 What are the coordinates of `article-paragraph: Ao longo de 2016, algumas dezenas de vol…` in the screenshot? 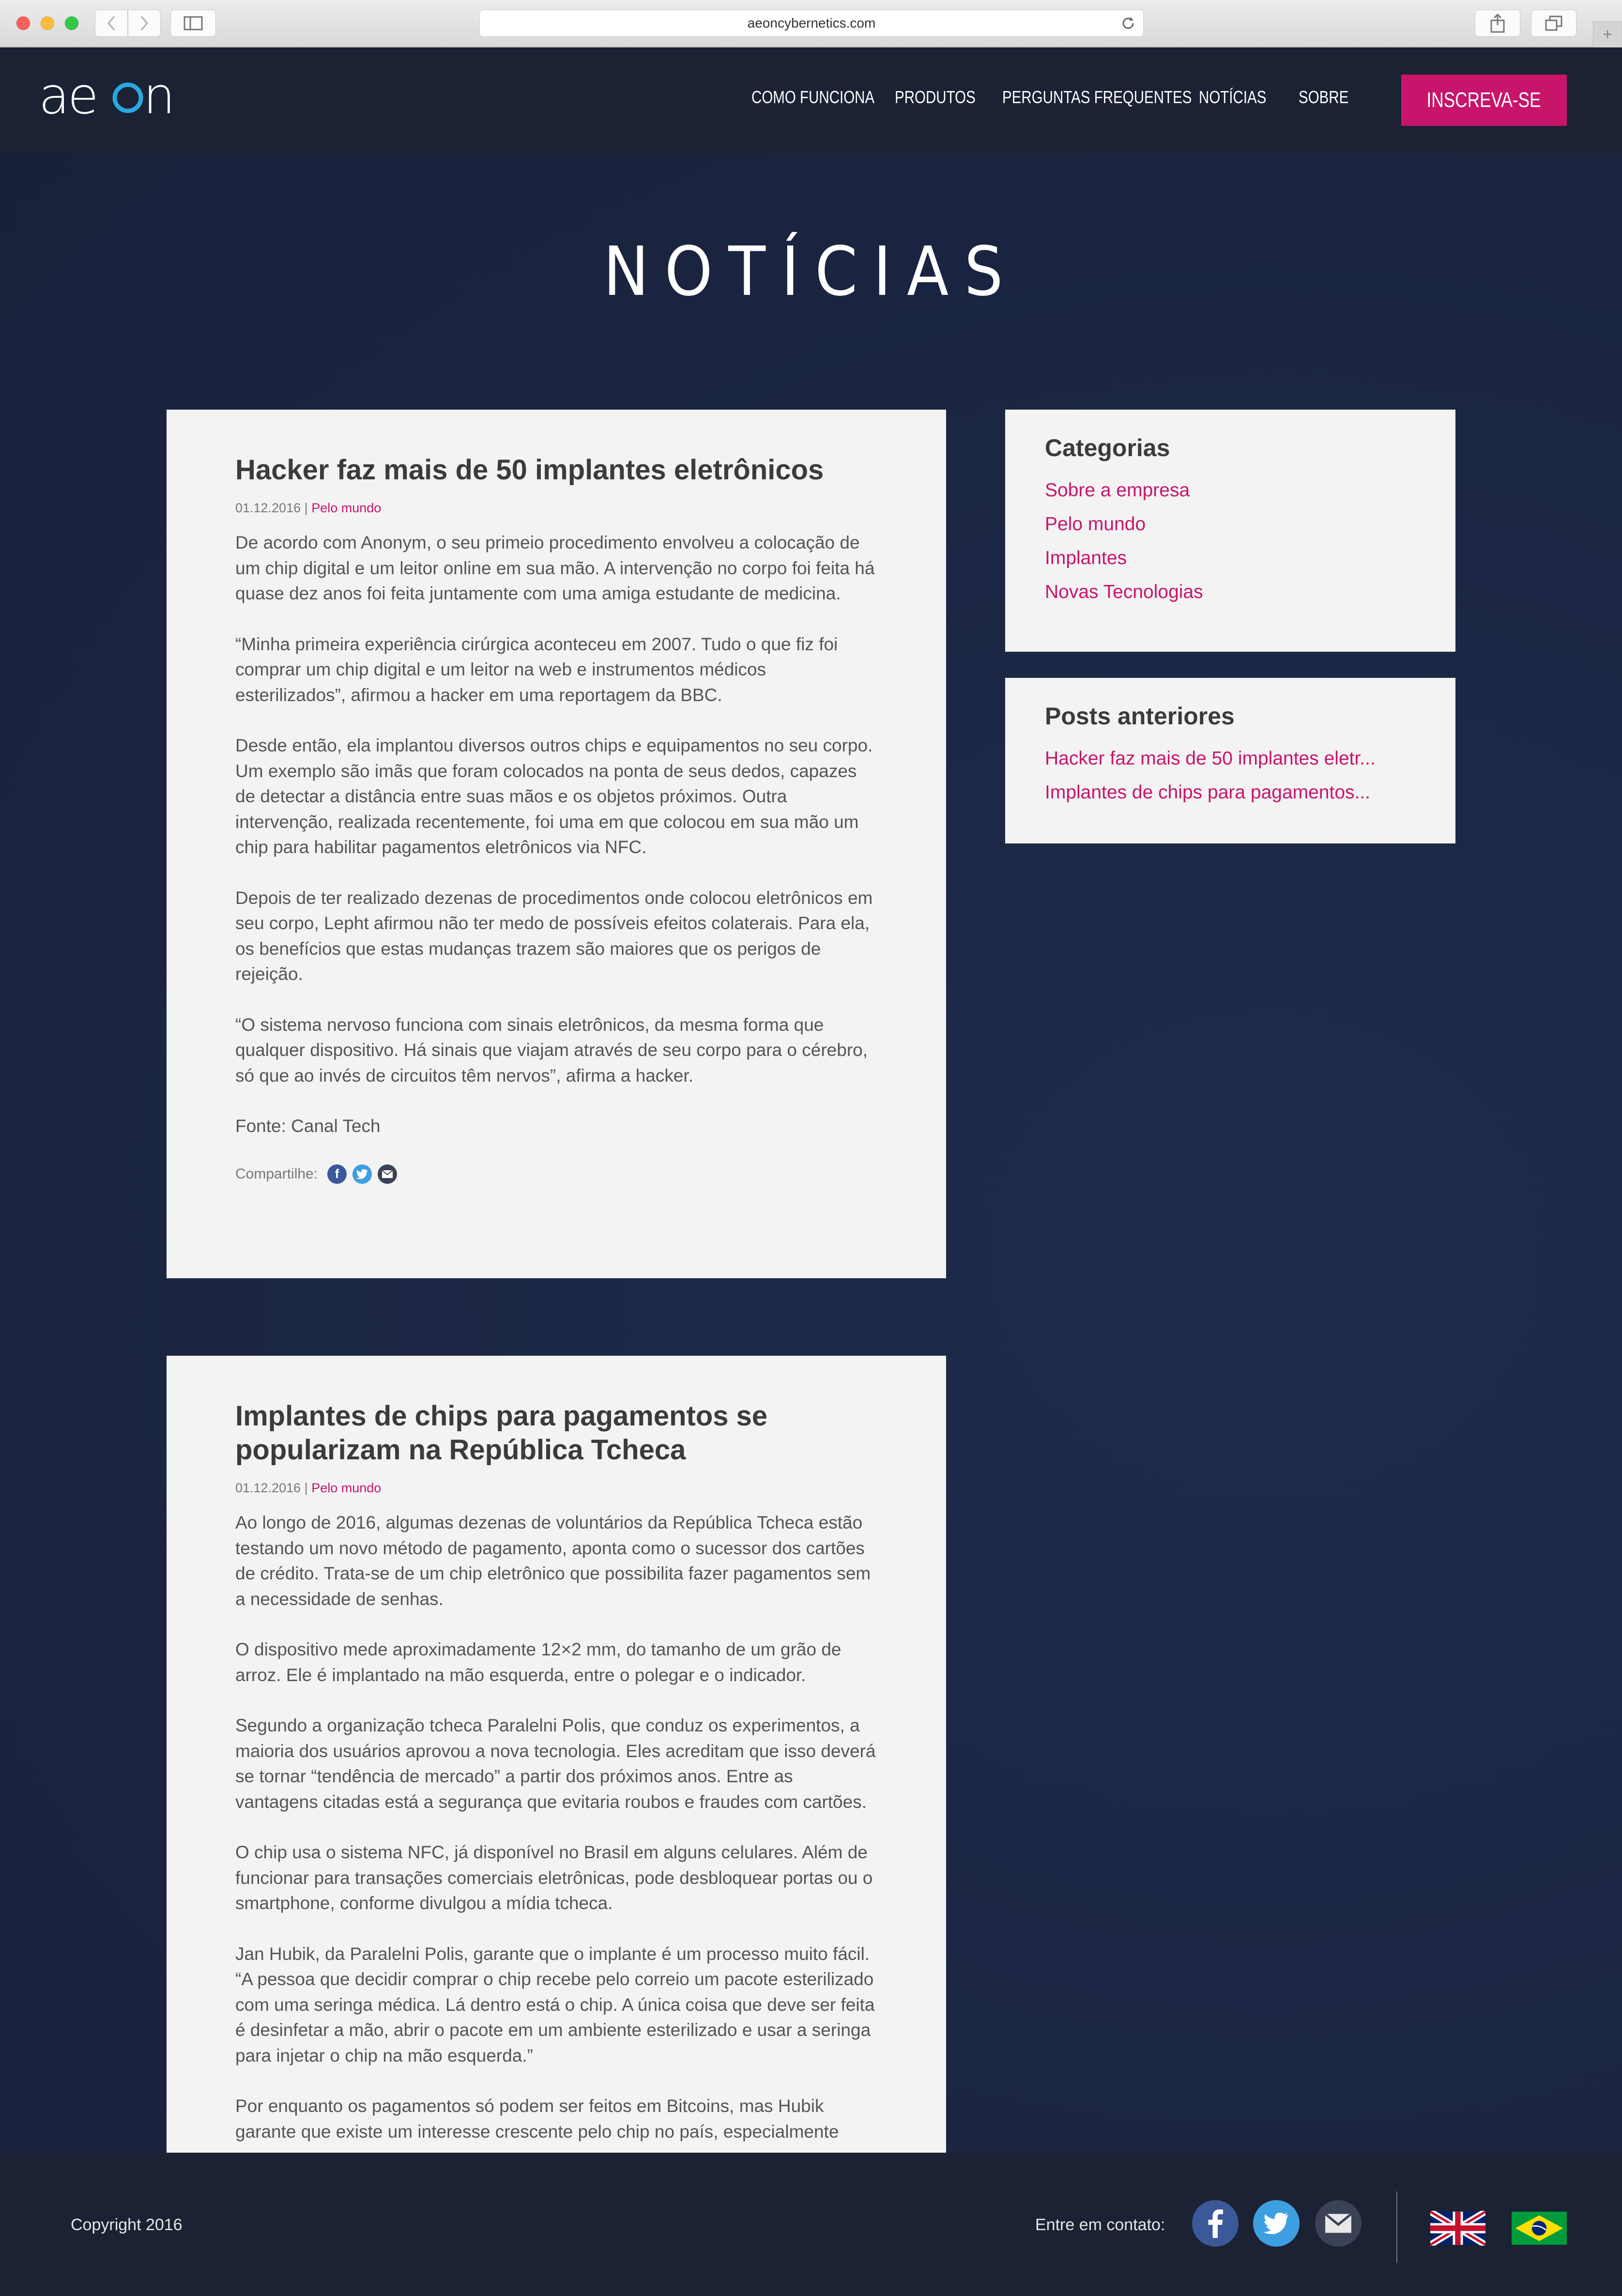 It's located at (553, 1561).